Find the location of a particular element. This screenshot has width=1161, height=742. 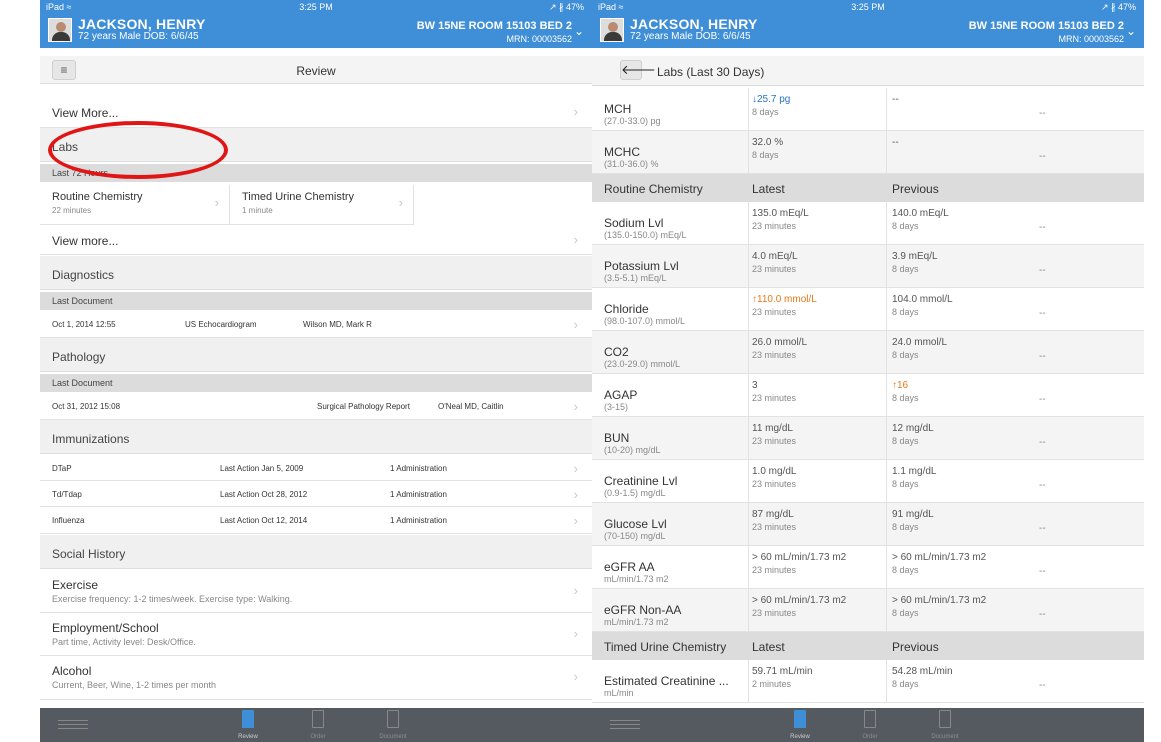

social-item-title: Alcohol is located at coordinates (72, 671).